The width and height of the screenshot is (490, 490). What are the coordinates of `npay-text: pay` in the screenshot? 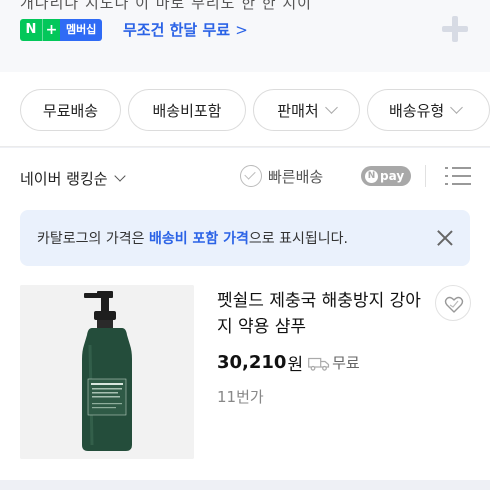 It's located at (392, 176).